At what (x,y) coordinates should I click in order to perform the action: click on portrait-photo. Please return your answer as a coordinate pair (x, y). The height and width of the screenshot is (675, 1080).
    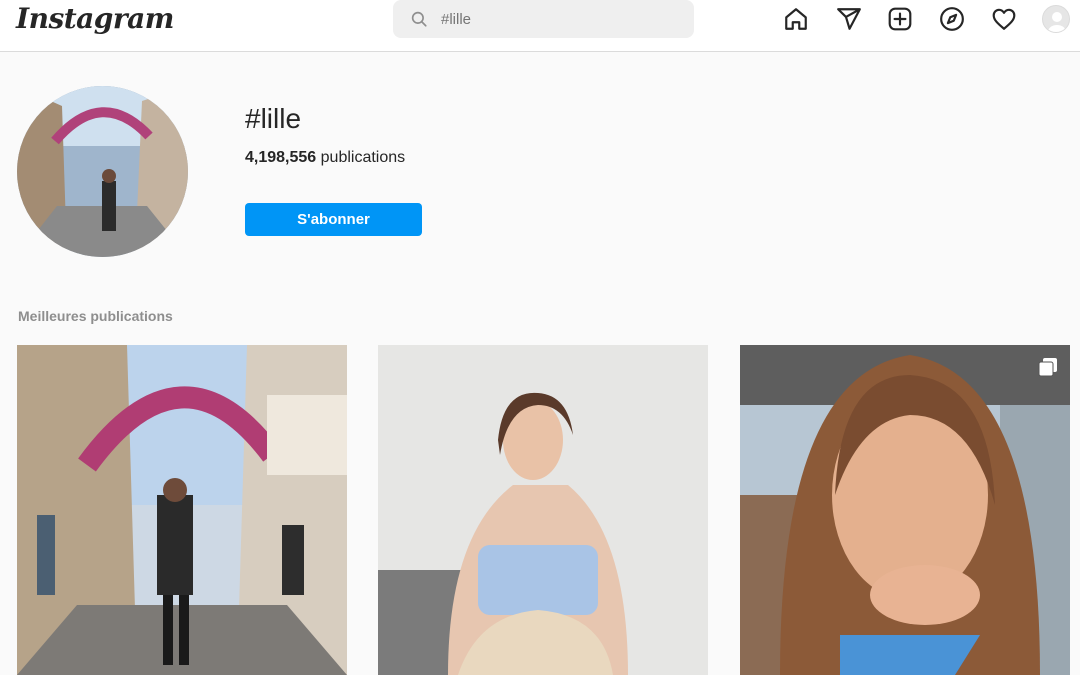
    Looking at the image, I should click on (543, 510).